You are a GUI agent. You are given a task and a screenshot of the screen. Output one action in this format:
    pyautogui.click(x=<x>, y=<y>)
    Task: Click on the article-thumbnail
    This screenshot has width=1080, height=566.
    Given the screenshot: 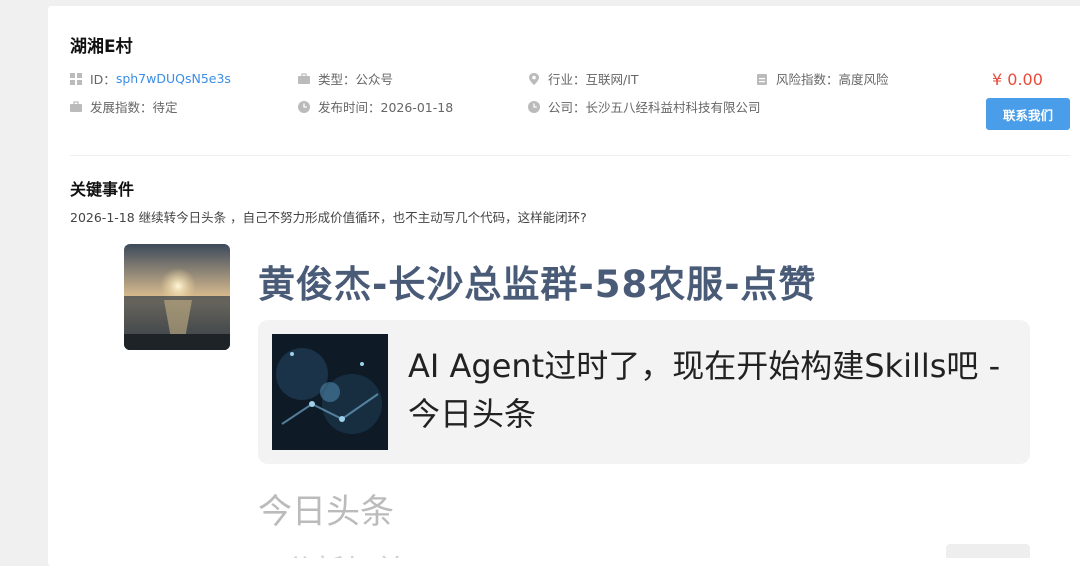 What is the action you would take?
    pyautogui.click(x=330, y=392)
    